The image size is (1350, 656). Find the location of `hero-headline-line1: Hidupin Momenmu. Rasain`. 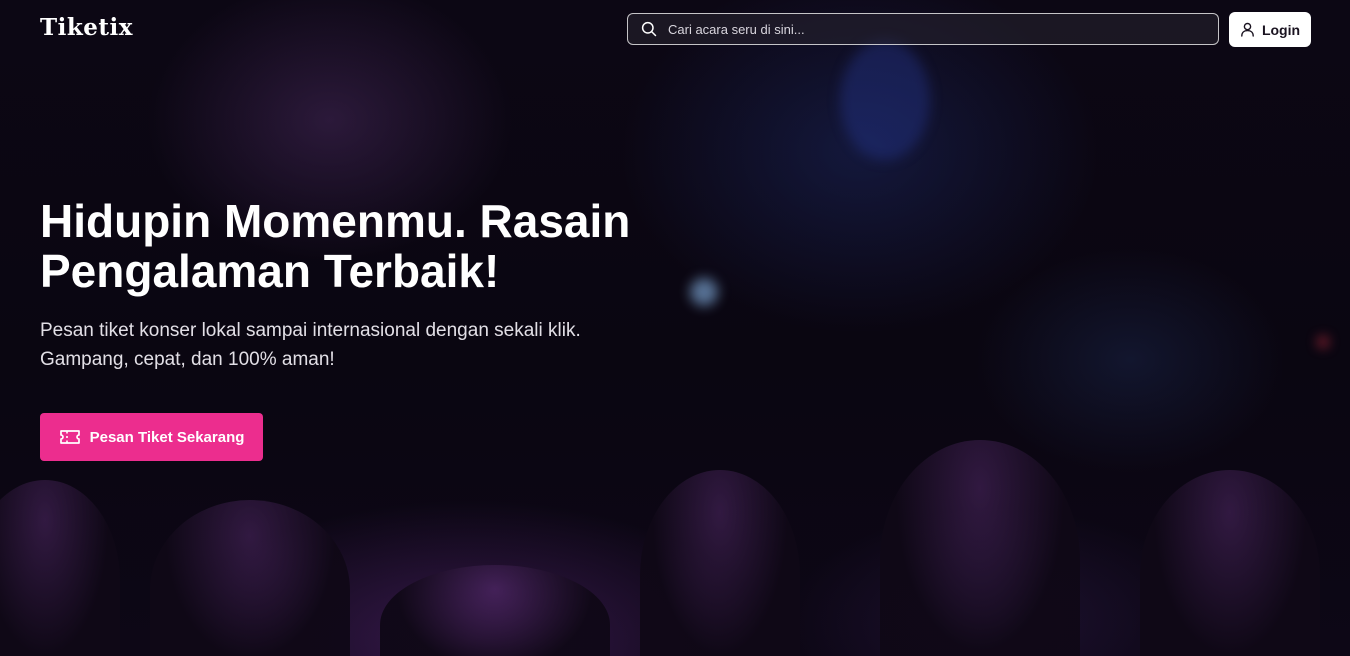

hero-headline-line1: Hidupin Momenmu. Rasain is located at coordinates (335, 221).